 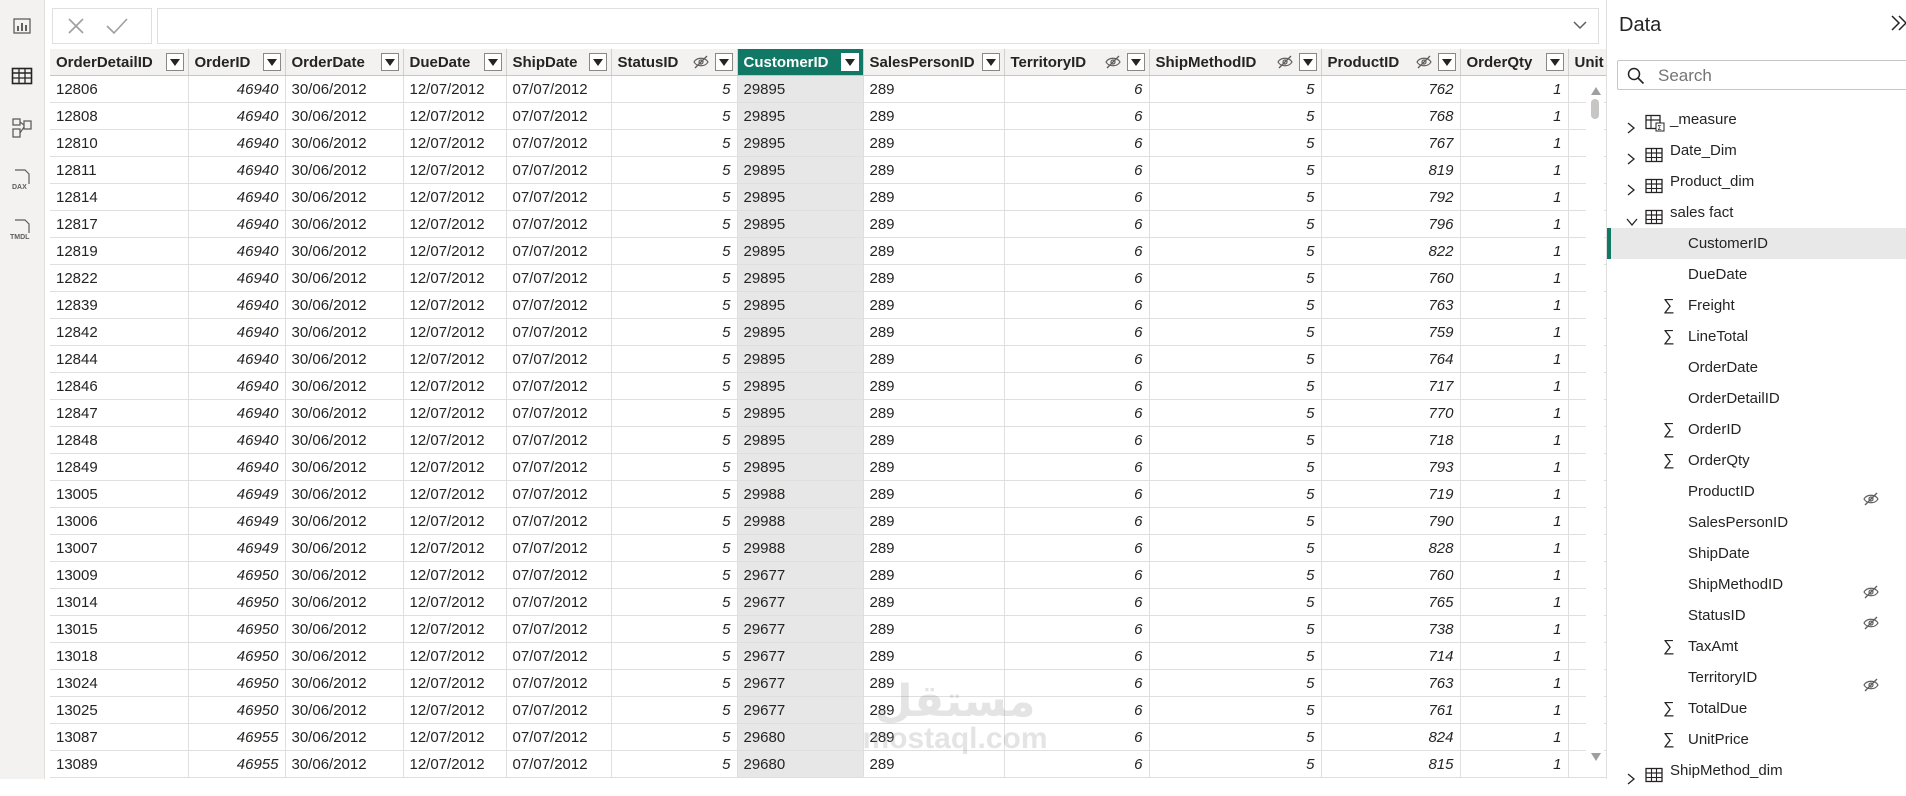 What do you see at coordinates (1756, 553) in the screenshot?
I see `tree-field-shipdate: ShipDate` at bounding box center [1756, 553].